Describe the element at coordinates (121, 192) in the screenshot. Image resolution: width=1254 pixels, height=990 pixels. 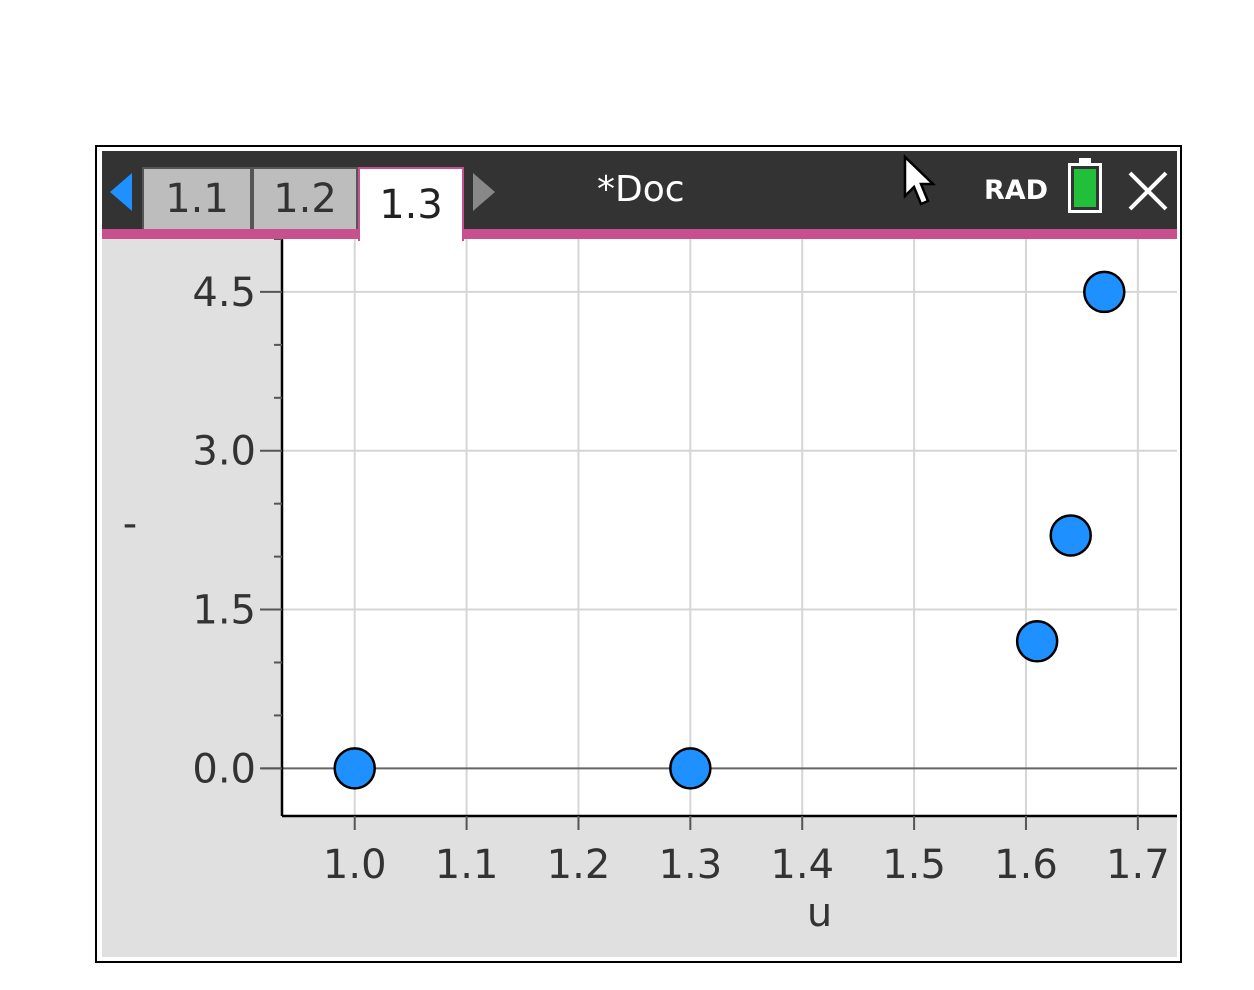
I see `tab-scroll-left-icon` at that location.